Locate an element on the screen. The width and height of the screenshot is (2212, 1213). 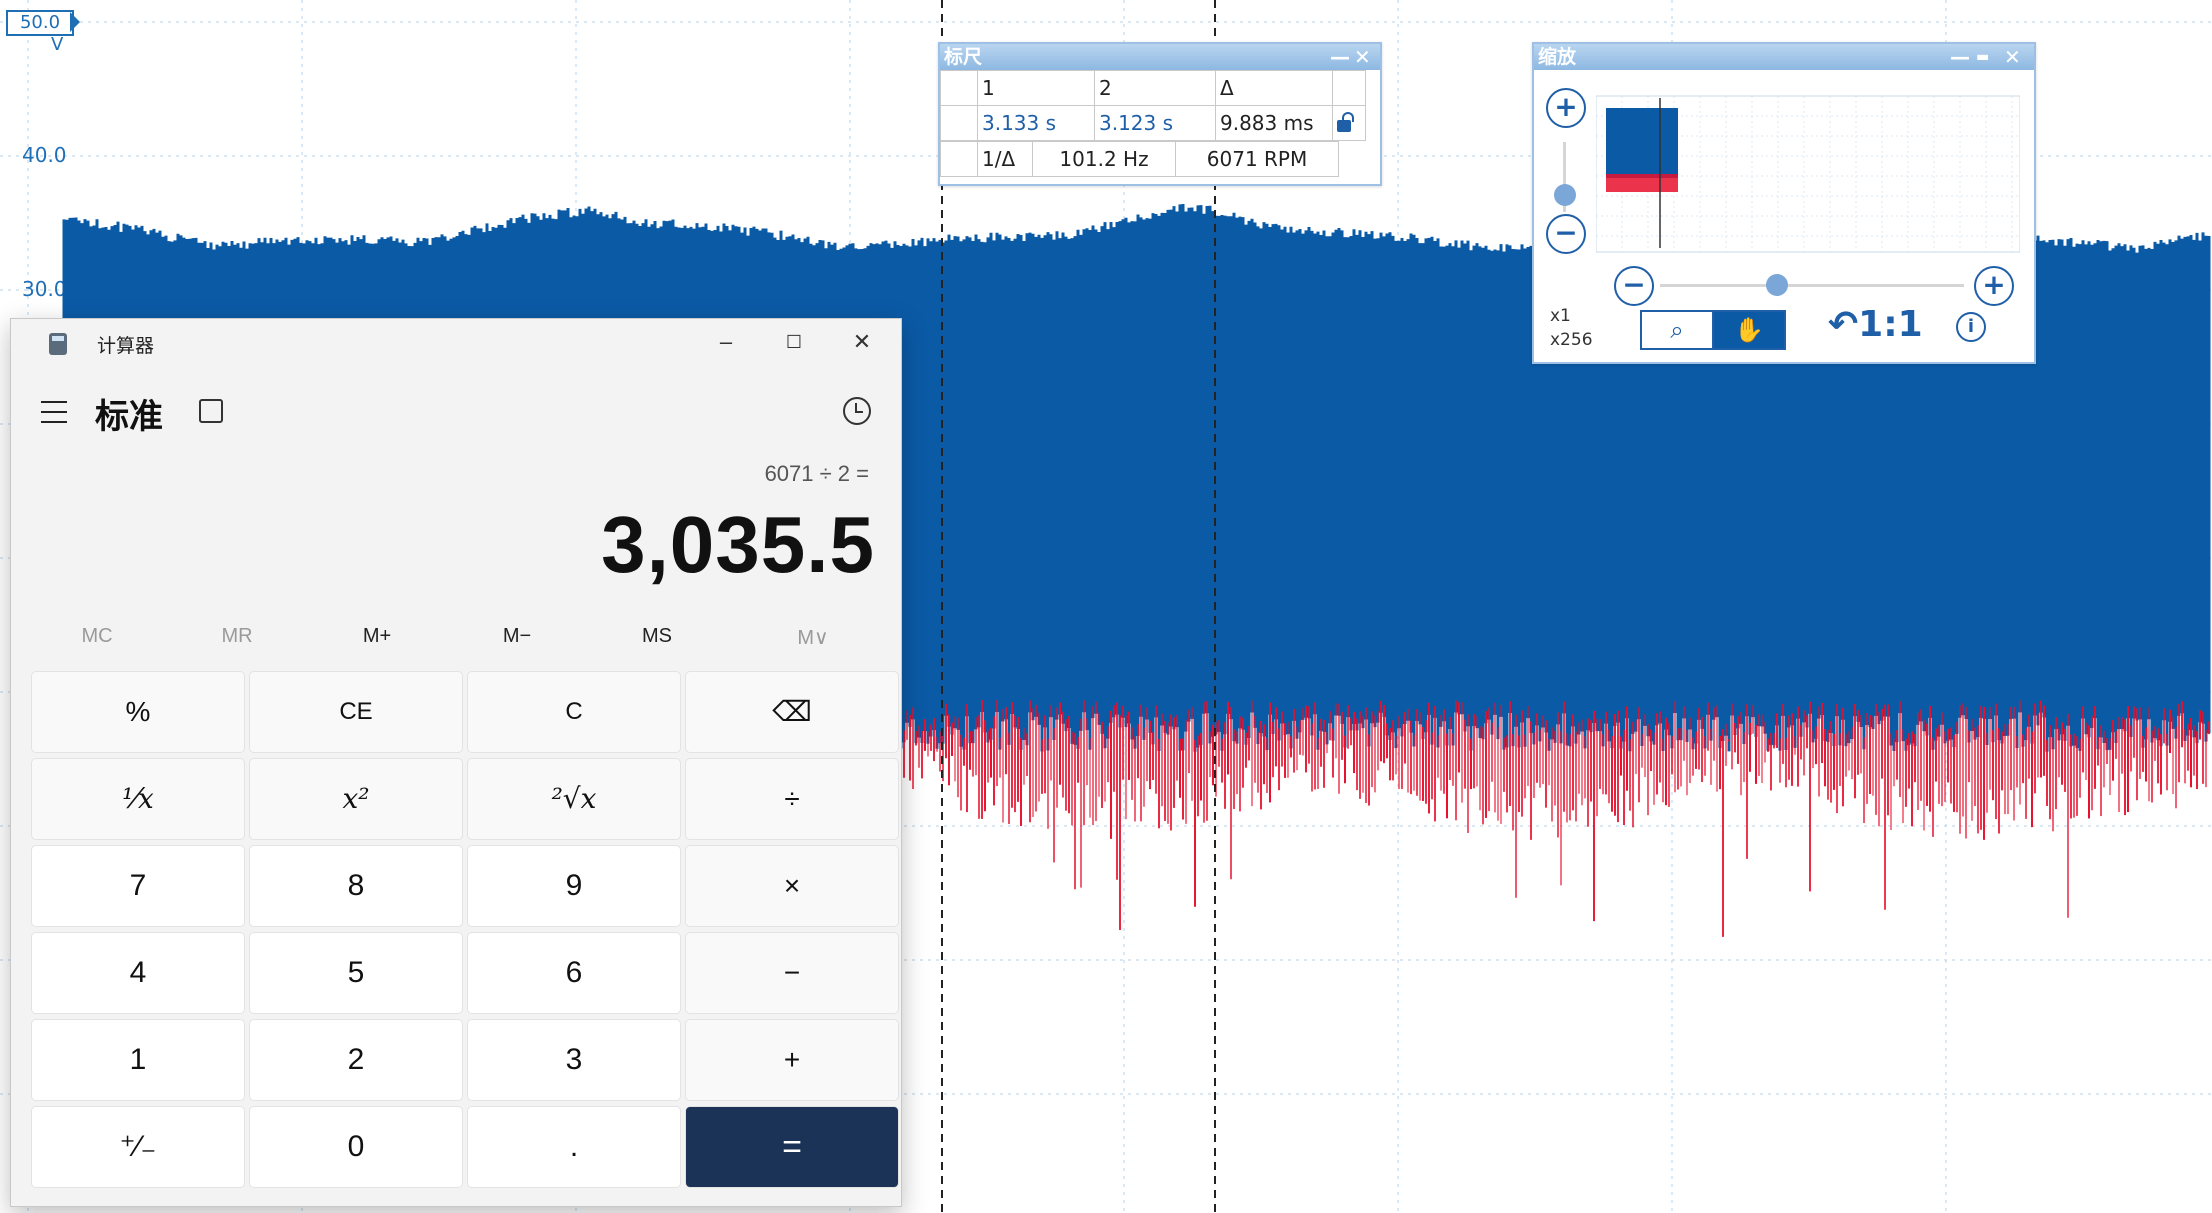
keep-on-top-icon is located at coordinates (211, 411).